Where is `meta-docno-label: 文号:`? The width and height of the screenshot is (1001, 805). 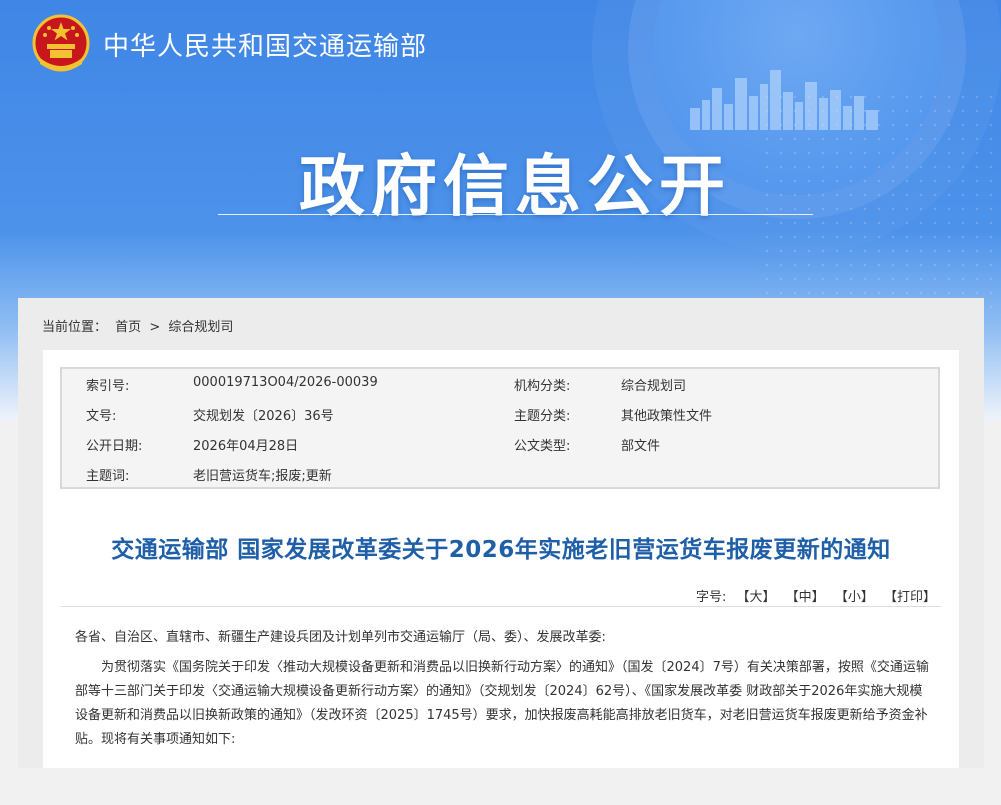 meta-docno-label: 文号: is located at coordinates (101, 416).